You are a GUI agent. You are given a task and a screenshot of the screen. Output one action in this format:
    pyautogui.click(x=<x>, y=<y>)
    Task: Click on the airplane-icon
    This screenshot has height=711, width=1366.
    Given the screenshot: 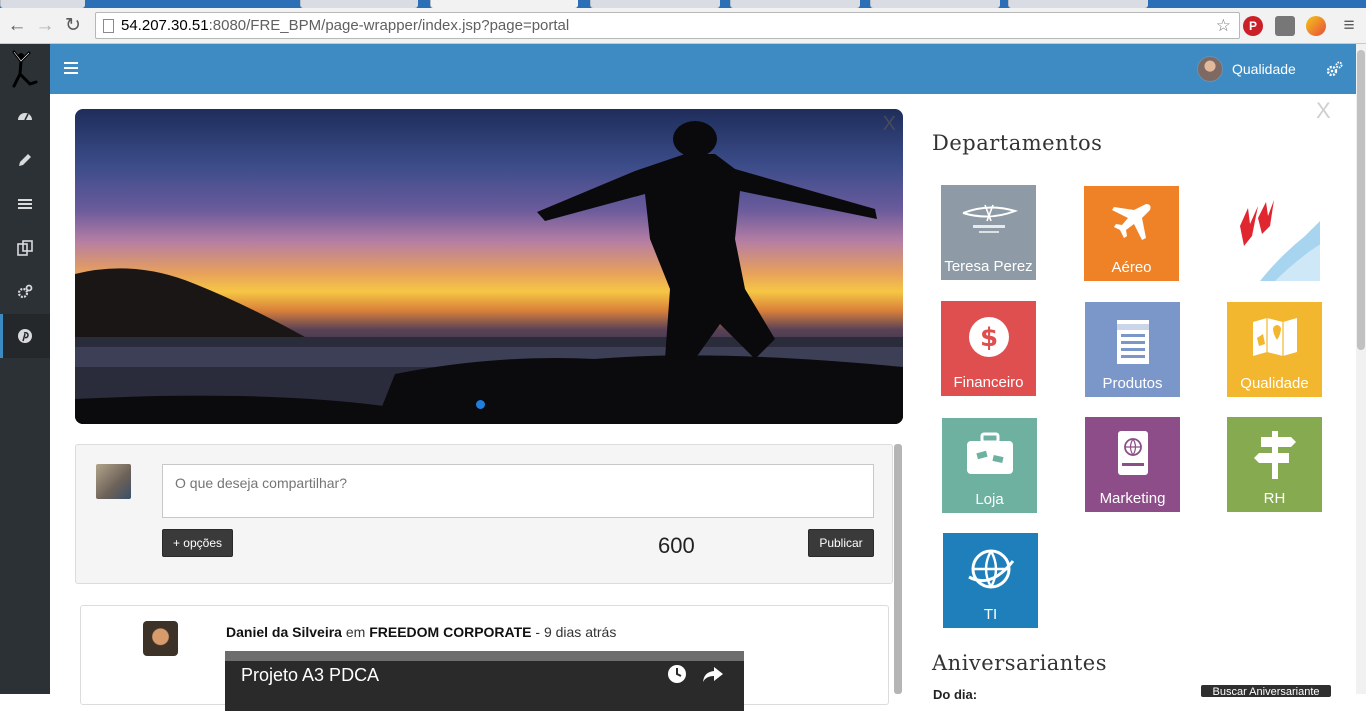 What is the action you would take?
    pyautogui.click(x=1130, y=222)
    